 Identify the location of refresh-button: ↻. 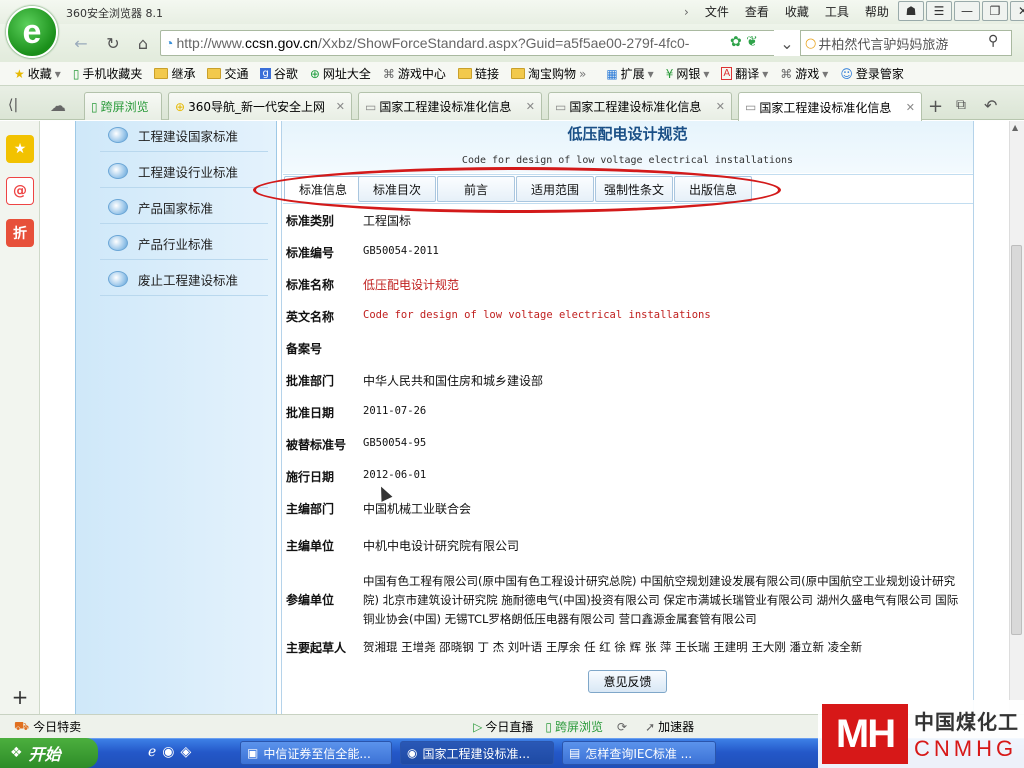
(113, 43).